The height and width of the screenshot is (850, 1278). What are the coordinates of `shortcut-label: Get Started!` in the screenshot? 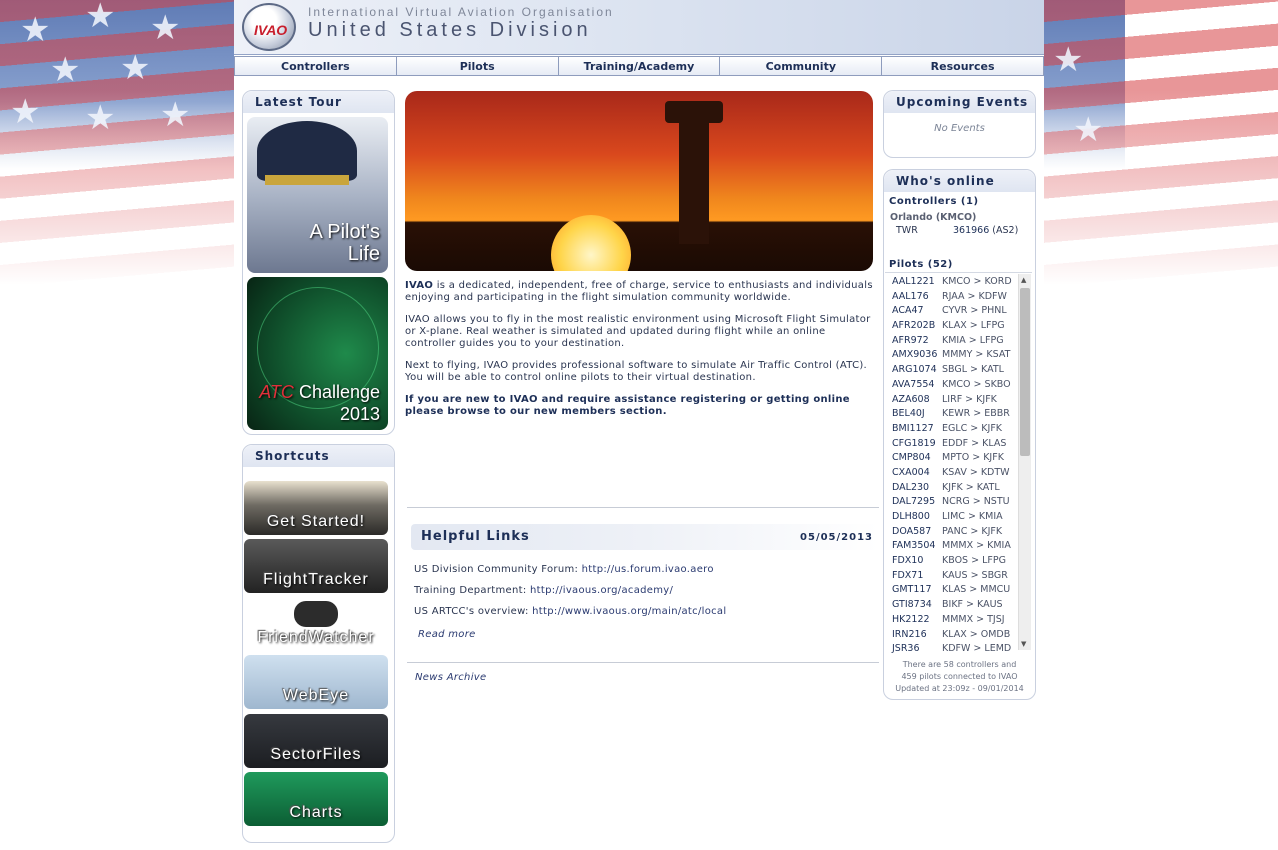 It's located at (316, 521).